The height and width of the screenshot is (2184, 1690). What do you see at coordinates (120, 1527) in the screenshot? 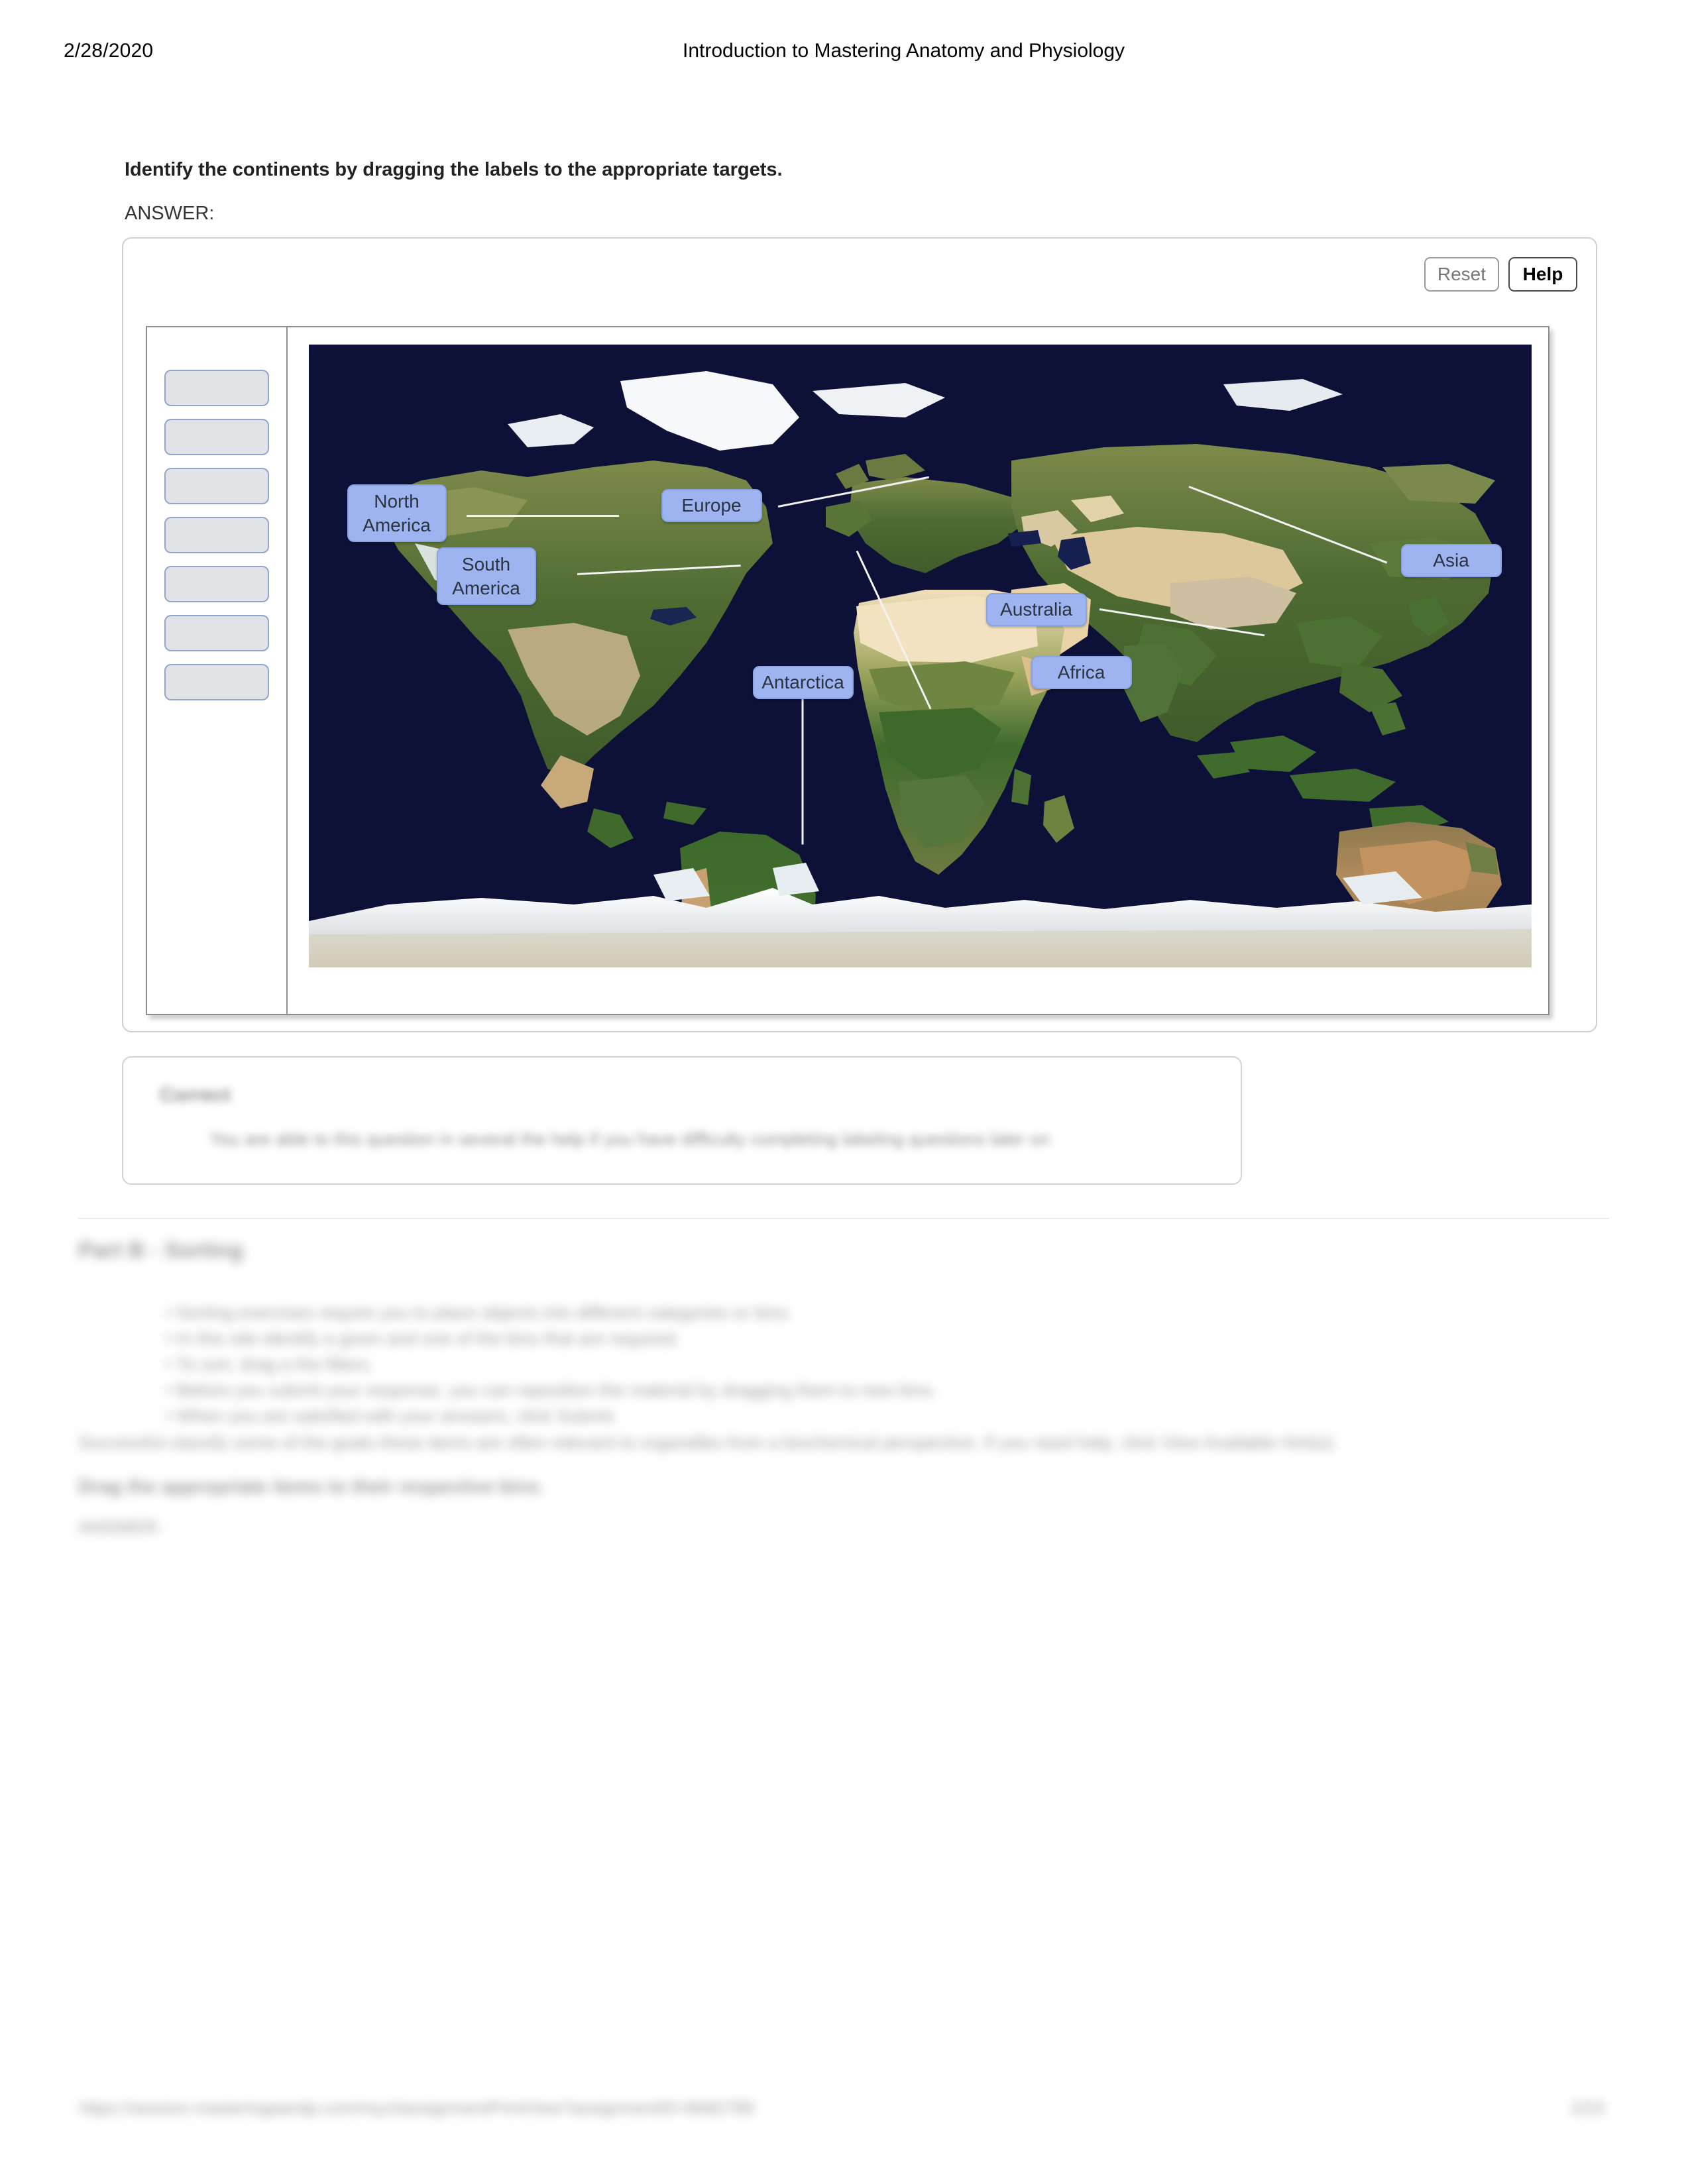
I see `sub-answer-label: ANSWER:` at bounding box center [120, 1527].